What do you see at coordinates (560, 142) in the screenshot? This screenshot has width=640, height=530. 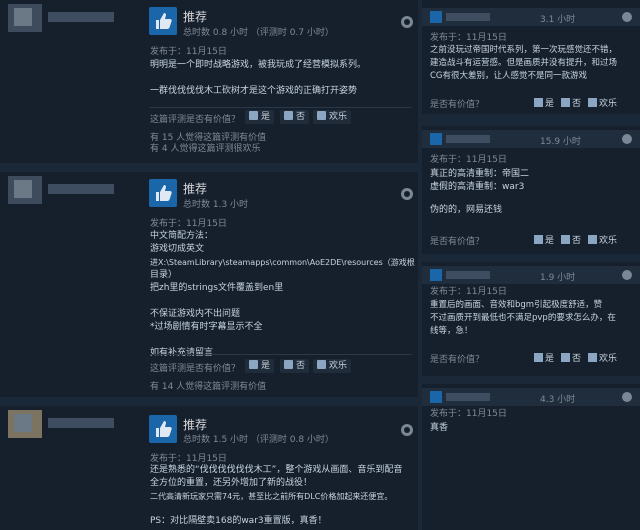 I see `playtime: 15.9 小时` at bounding box center [560, 142].